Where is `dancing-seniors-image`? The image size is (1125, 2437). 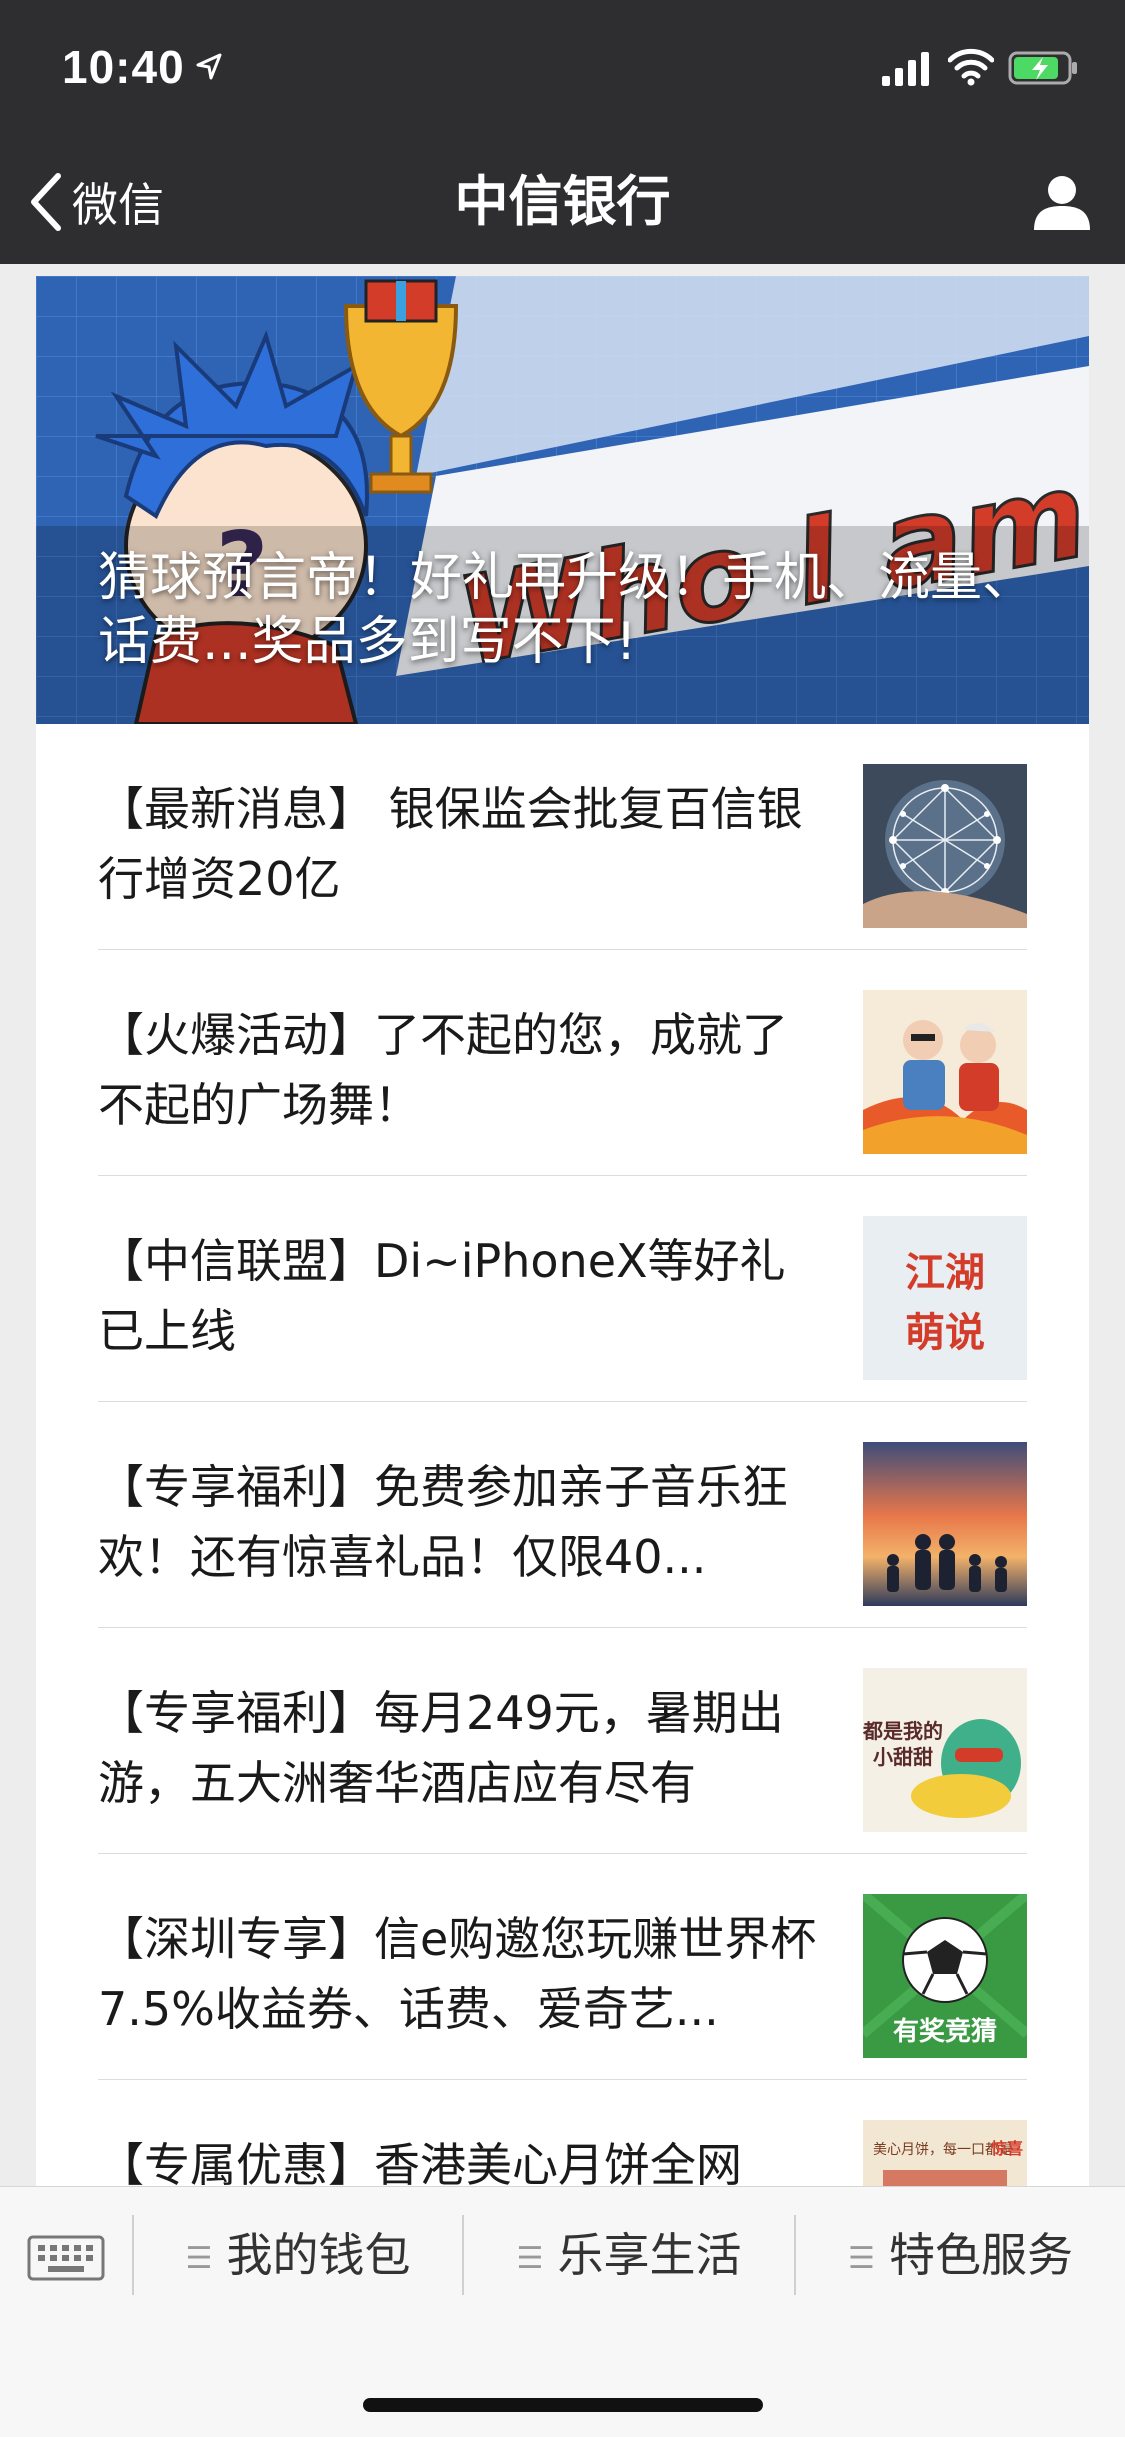 dancing-seniors-image is located at coordinates (945, 1072).